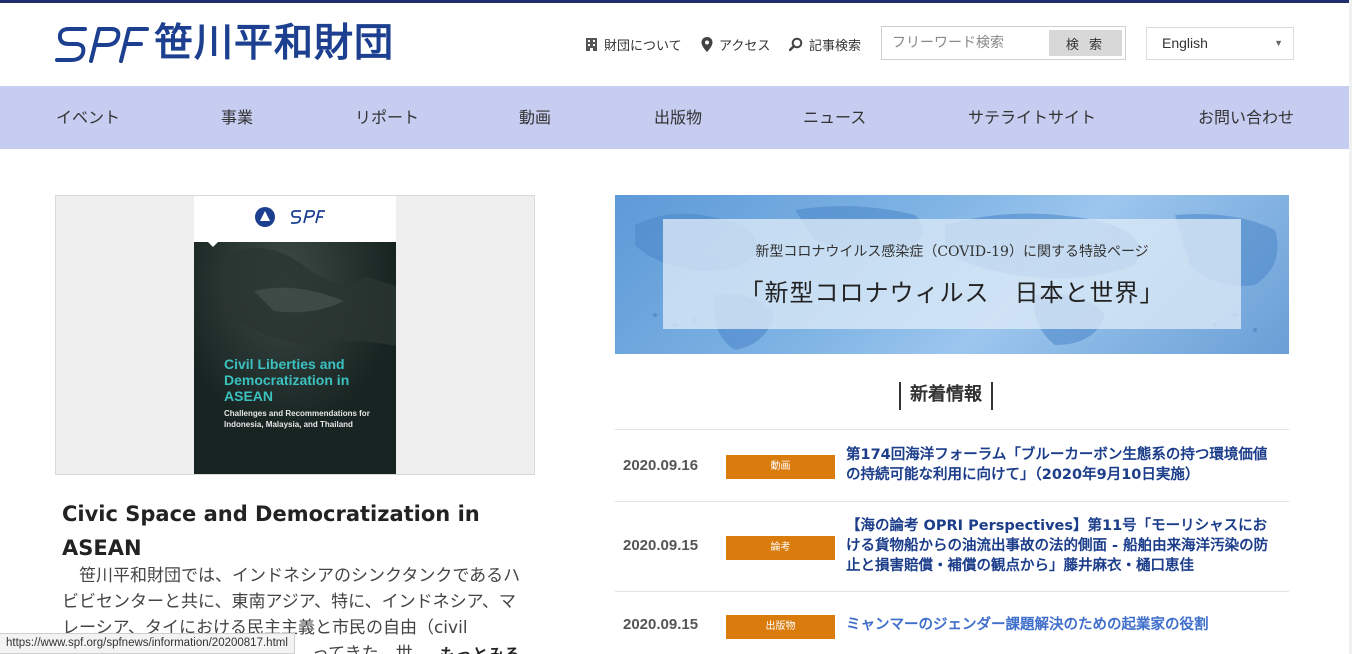 The width and height of the screenshot is (1352, 654). Describe the element at coordinates (834, 117) in the screenshot. I see `nav-item-news: ニュース` at that location.